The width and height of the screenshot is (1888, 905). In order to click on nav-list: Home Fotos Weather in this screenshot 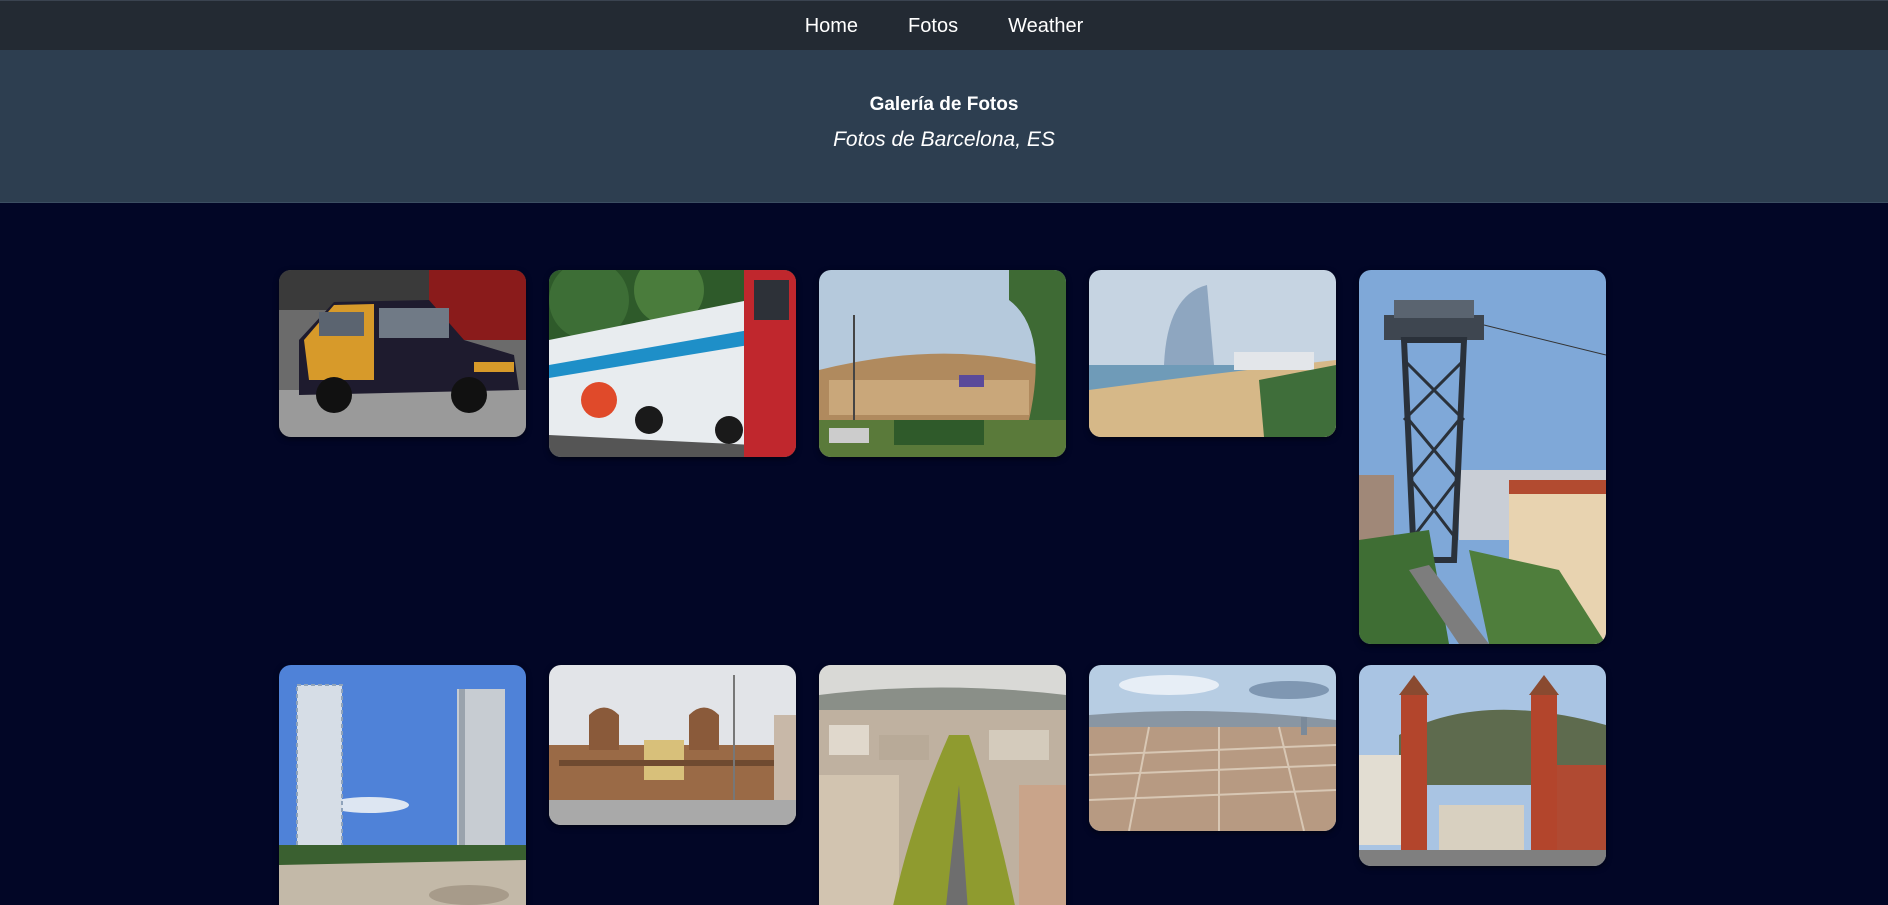, I will do `click(944, 26)`.